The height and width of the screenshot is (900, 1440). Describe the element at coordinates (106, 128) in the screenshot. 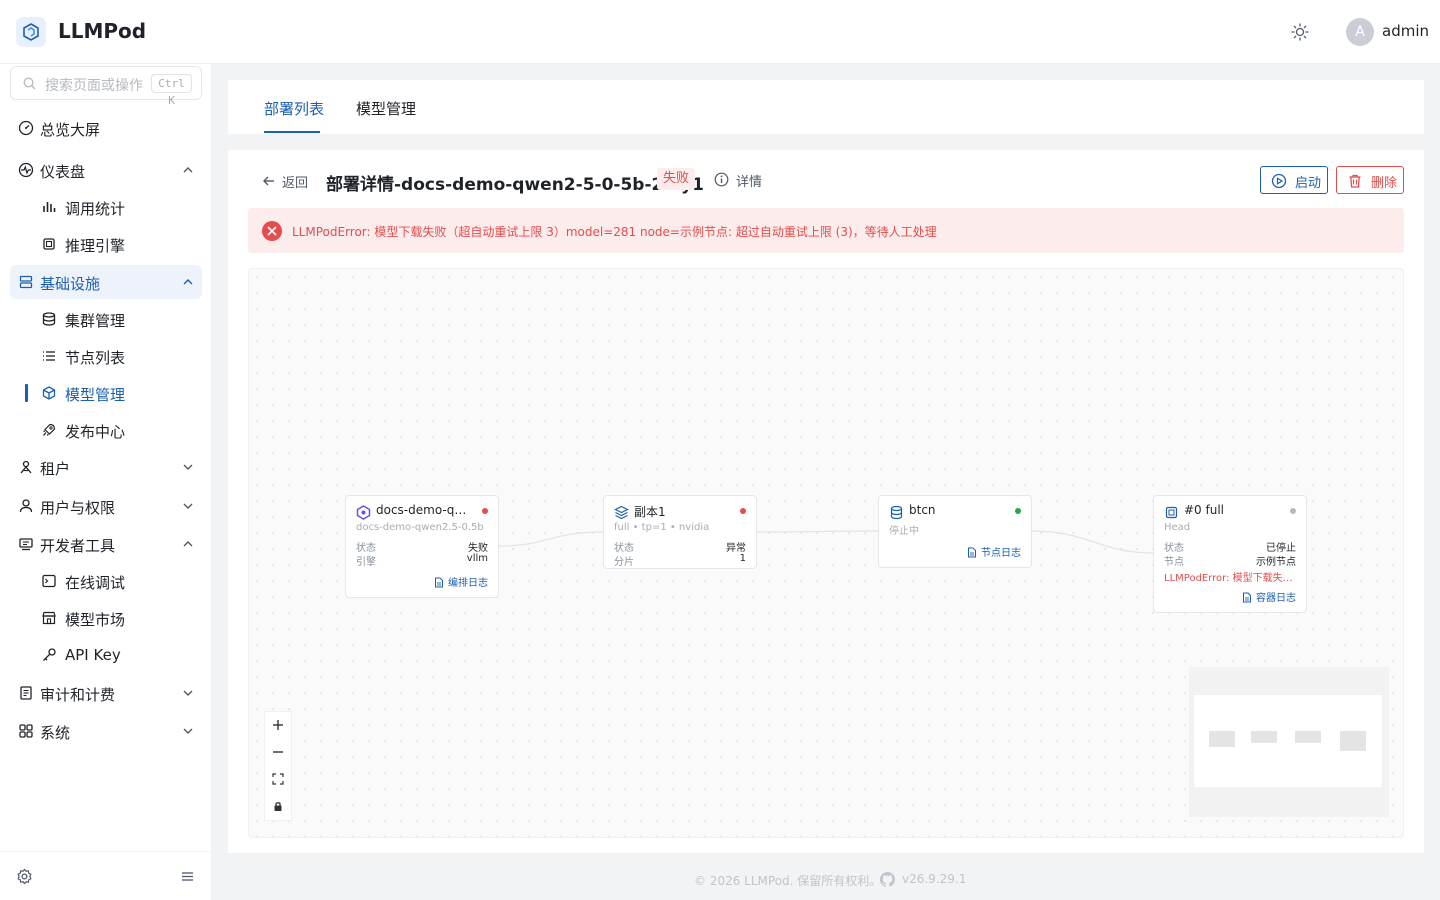

I see `sidebar-item-overview: 总览大屏` at that location.